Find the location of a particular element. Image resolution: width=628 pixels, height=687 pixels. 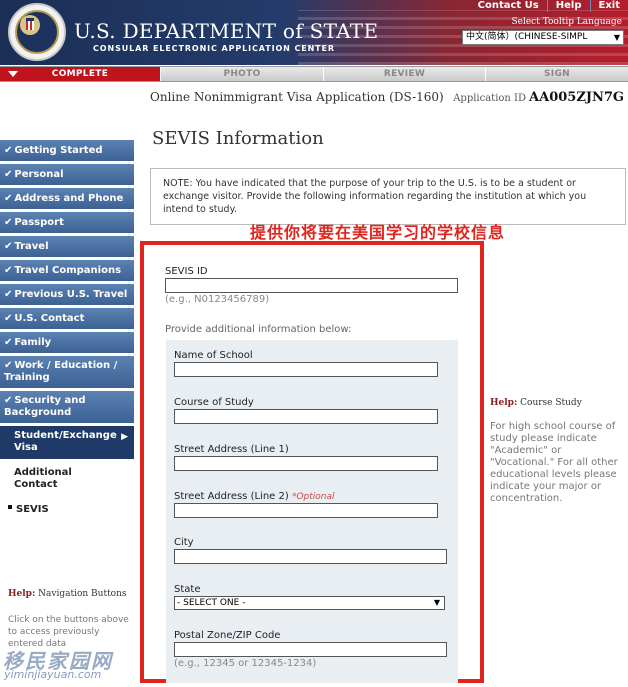

annotation-label: 提供你将要在美国学习的学校信息 is located at coordinates (378, 232).